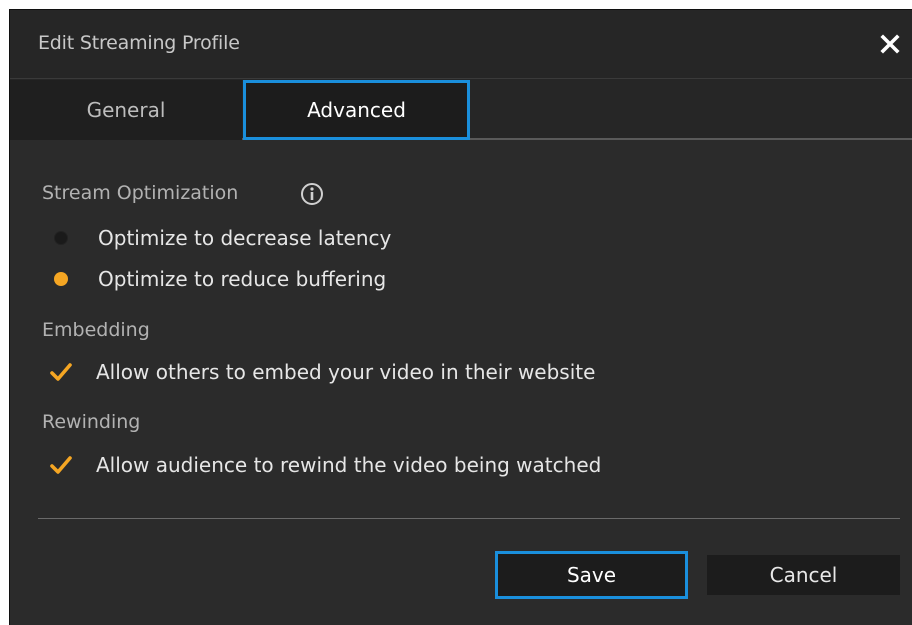  I want to click on tab-general: General, so click(126, 110).